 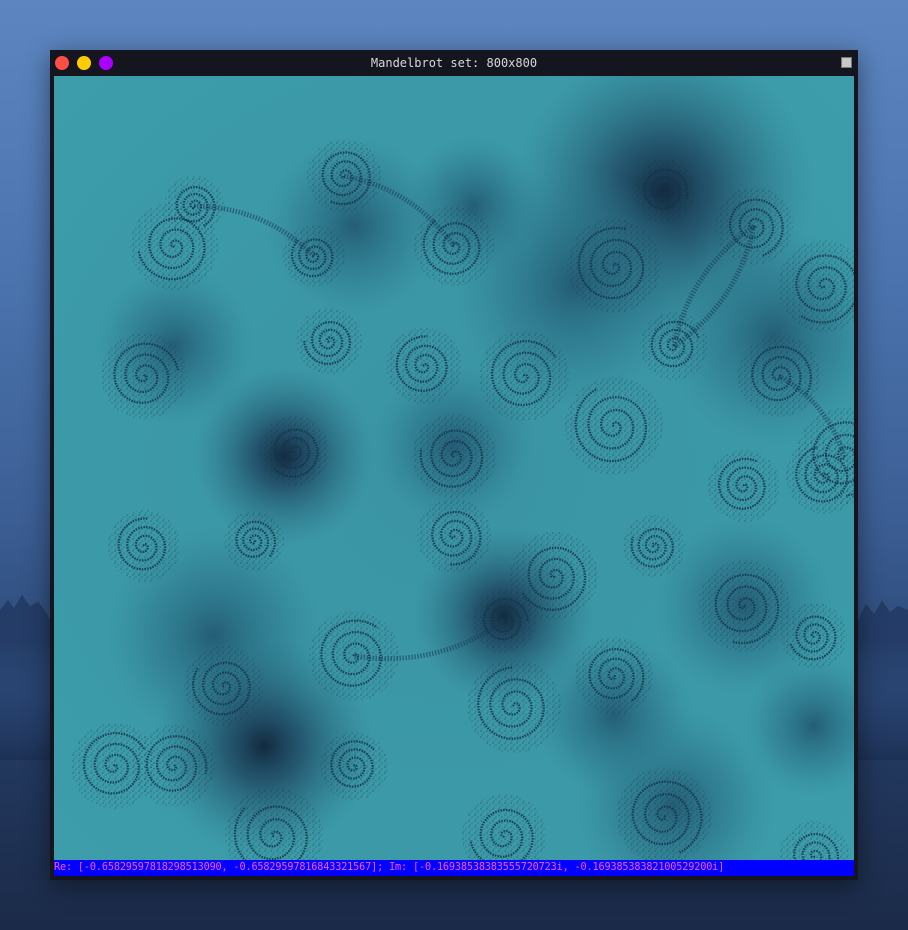 I want to click on restore-icon, so click(x=846, y=62).